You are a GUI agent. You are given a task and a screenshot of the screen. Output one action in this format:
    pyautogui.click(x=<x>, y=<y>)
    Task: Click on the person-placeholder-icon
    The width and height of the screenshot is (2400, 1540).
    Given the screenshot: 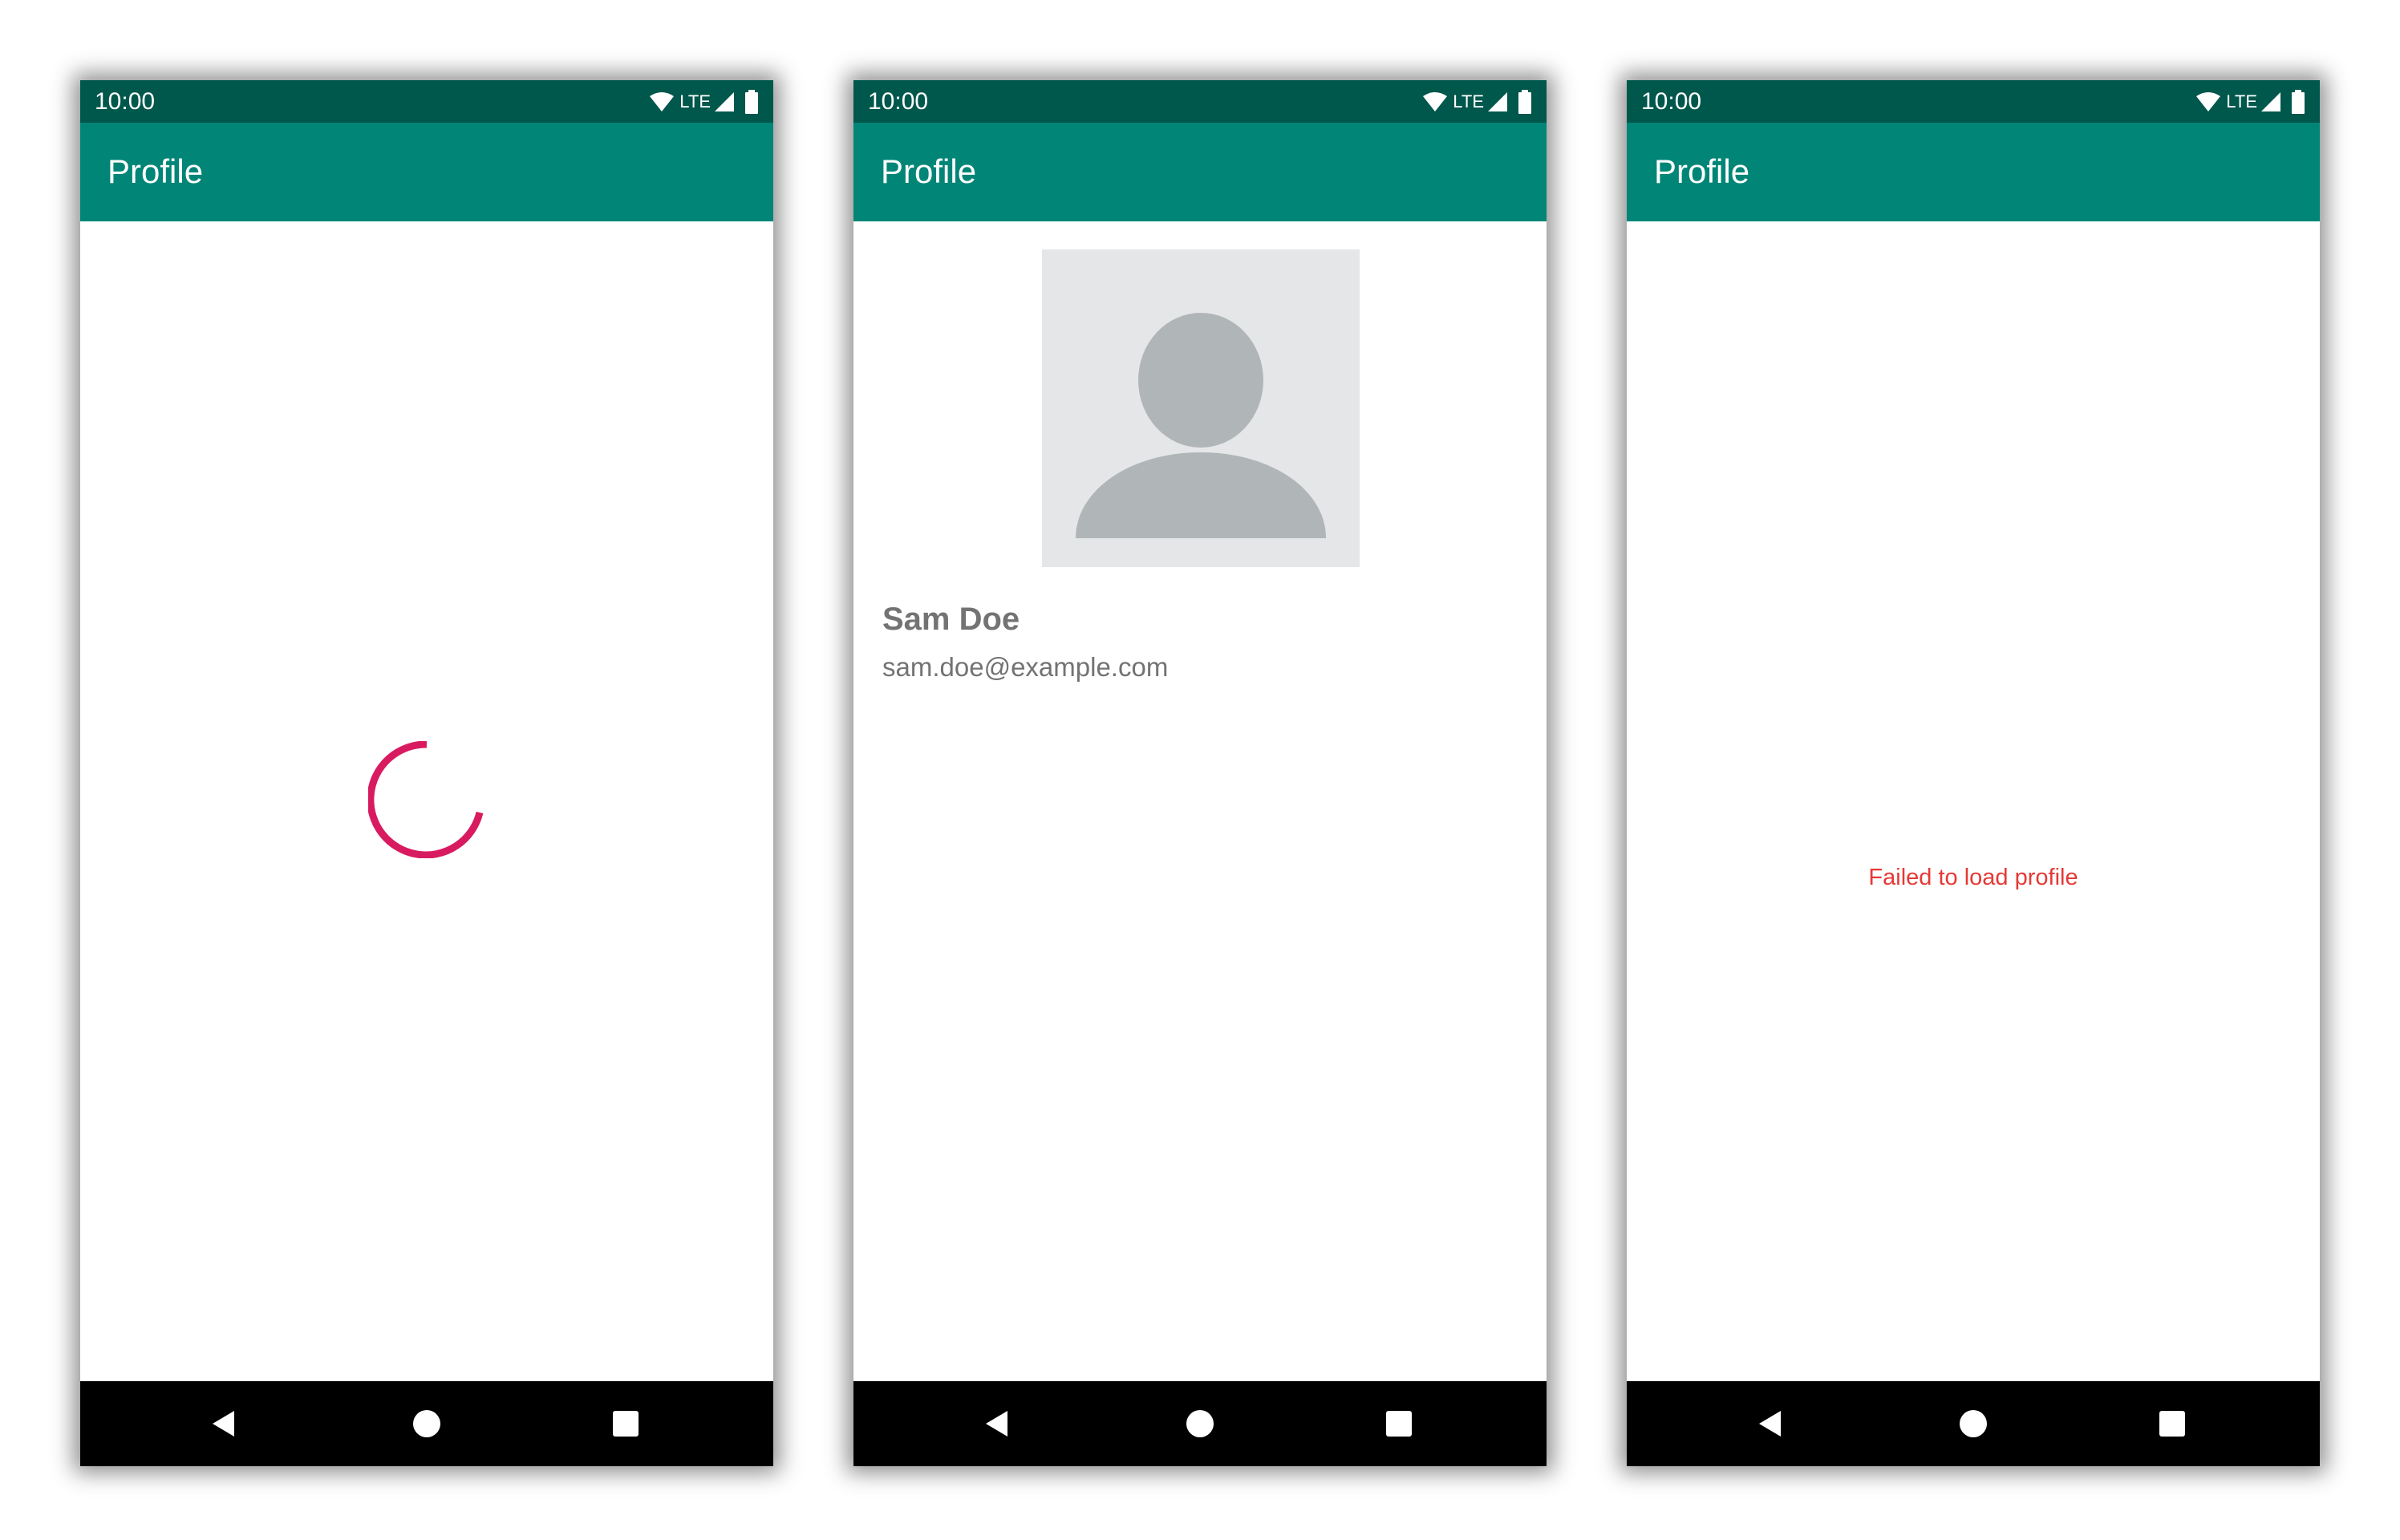 What is the action you would take?
    pyautogui.click(x=1201, y=426)
    